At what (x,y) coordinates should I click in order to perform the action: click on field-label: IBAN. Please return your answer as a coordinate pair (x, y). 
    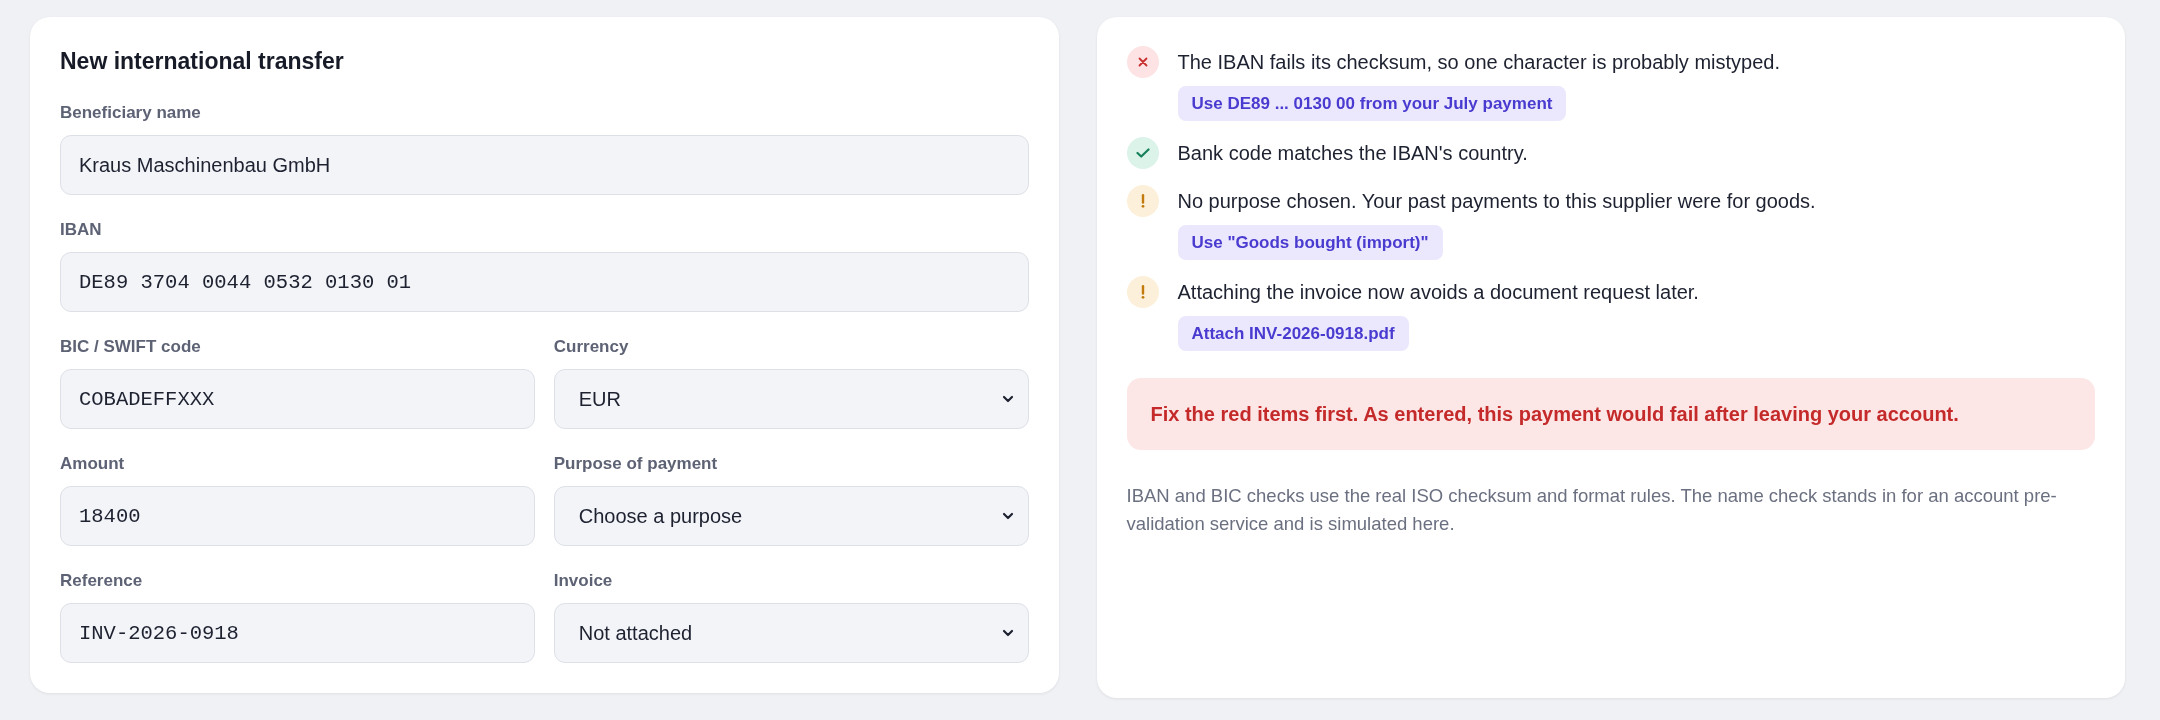
    Looking at the image, I should click on (81, 230).